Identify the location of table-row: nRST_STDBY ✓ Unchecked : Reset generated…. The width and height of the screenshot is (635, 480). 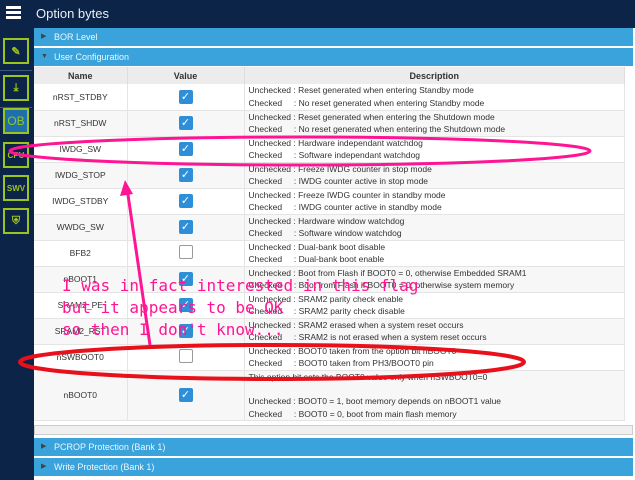
(329, 97).